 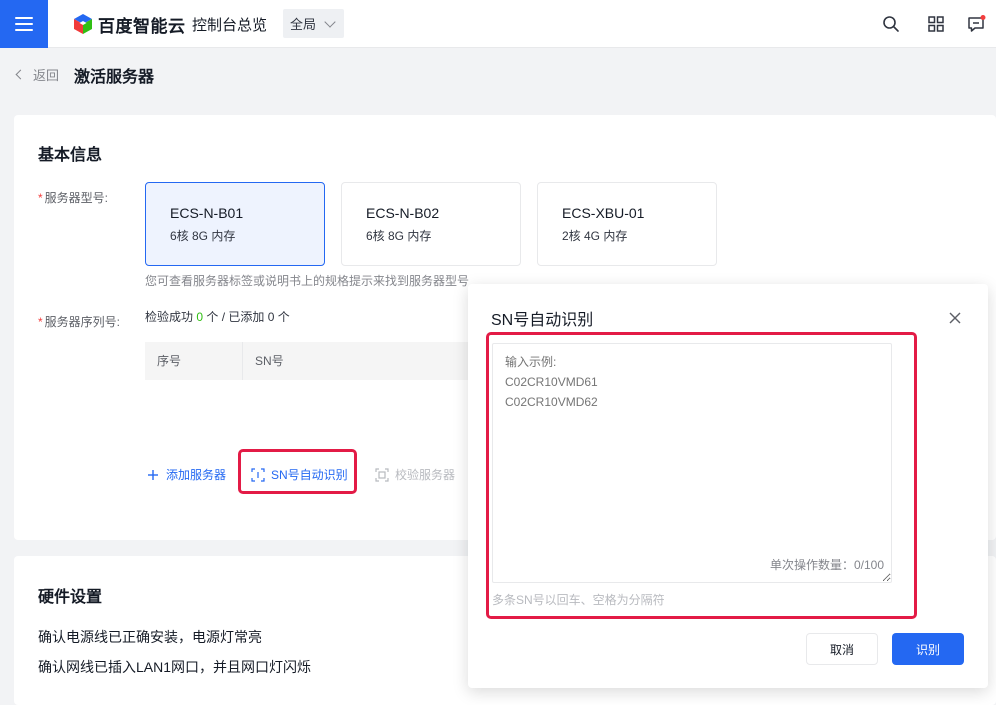 I want to click on server-model-label: * 服务器型号:, so click(x=73, y=198).